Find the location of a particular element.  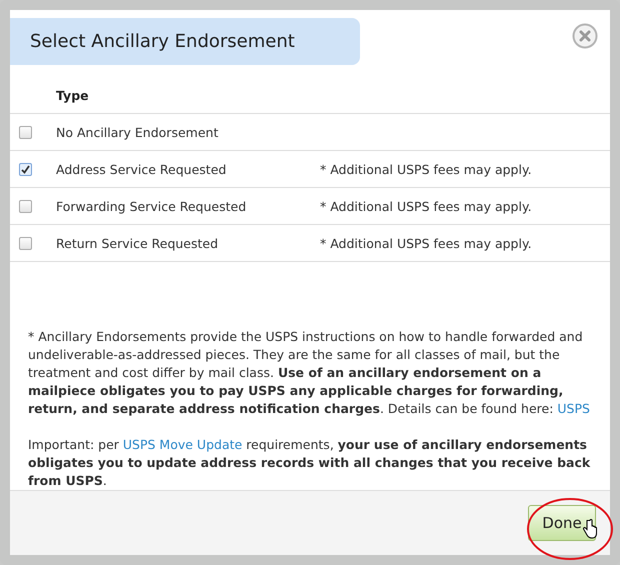

info-paragraph: * Ancillary Endorsements provide the USPS instructions on how to handle forwarded and undeliverable-as-addressed pieces. They are the same for all classes of mail, but the treatment and cost differ by mail class. Use of an ancillary endorsement on a mailpiece obligates you to pay USPS any applicable charges for forwarding, return, and separate address notification charges. Details can be found here: USPS is located at coordinates (309, 373).